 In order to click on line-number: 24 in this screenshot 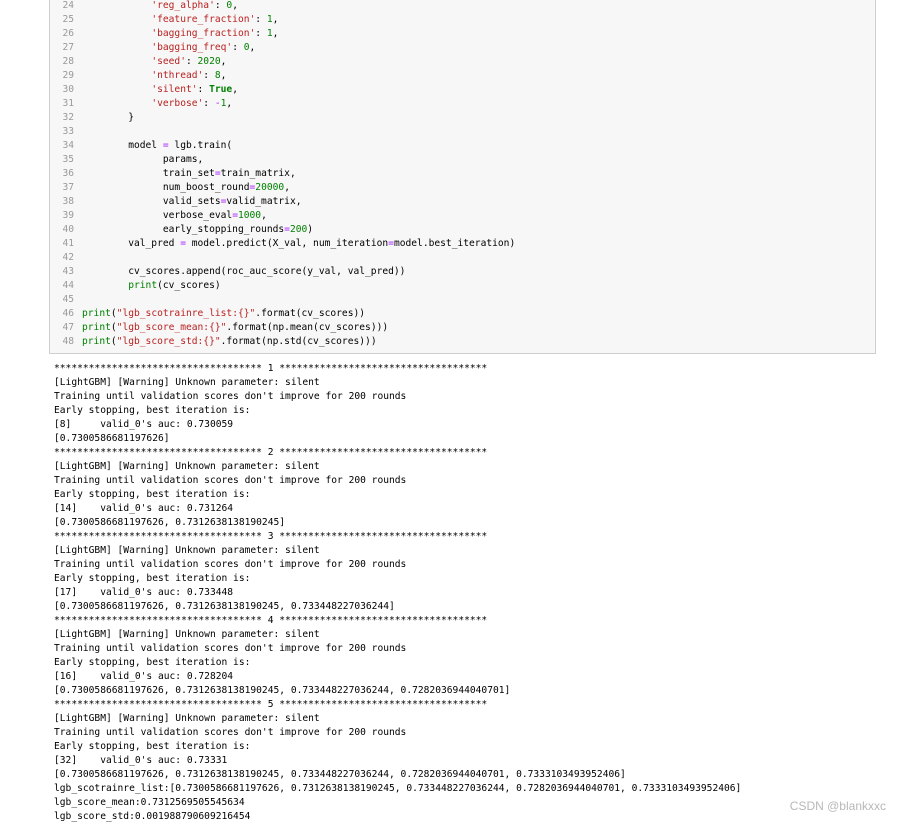, I will do `click(68, 5)`.